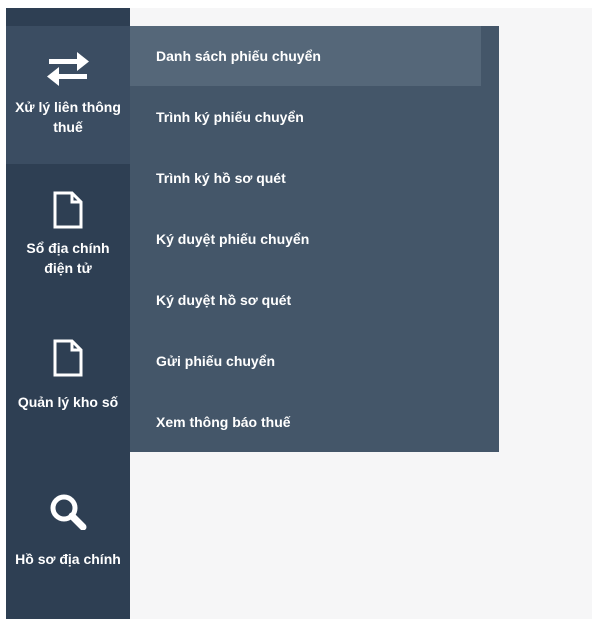 This screenshot has width=592, height=619. I want to click on submenu-item-label: Ký duyệt phiếu chuyển, so click(233, 239).